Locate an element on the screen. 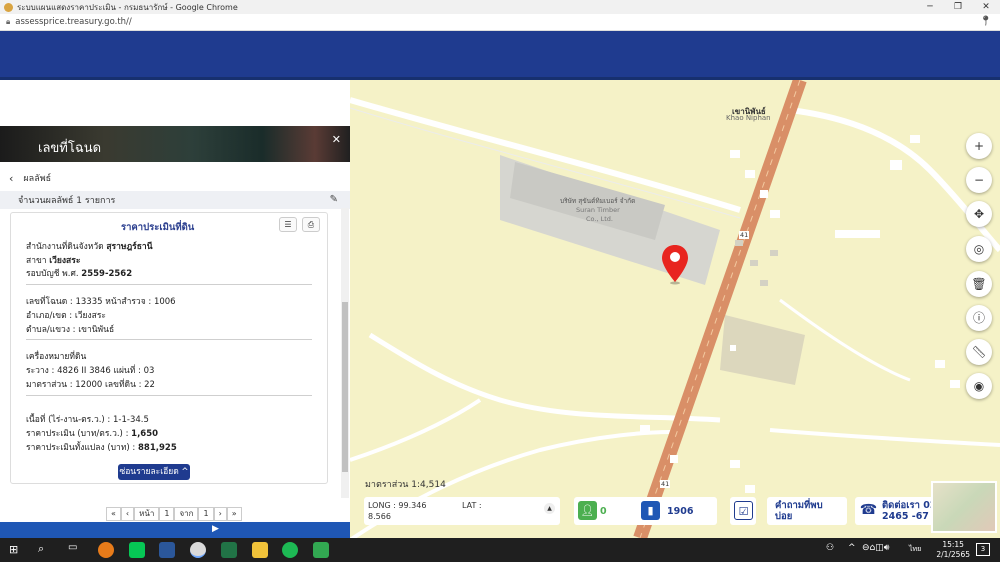  results-label: ผลลัพธ์ is located at coordinates (37, 179).